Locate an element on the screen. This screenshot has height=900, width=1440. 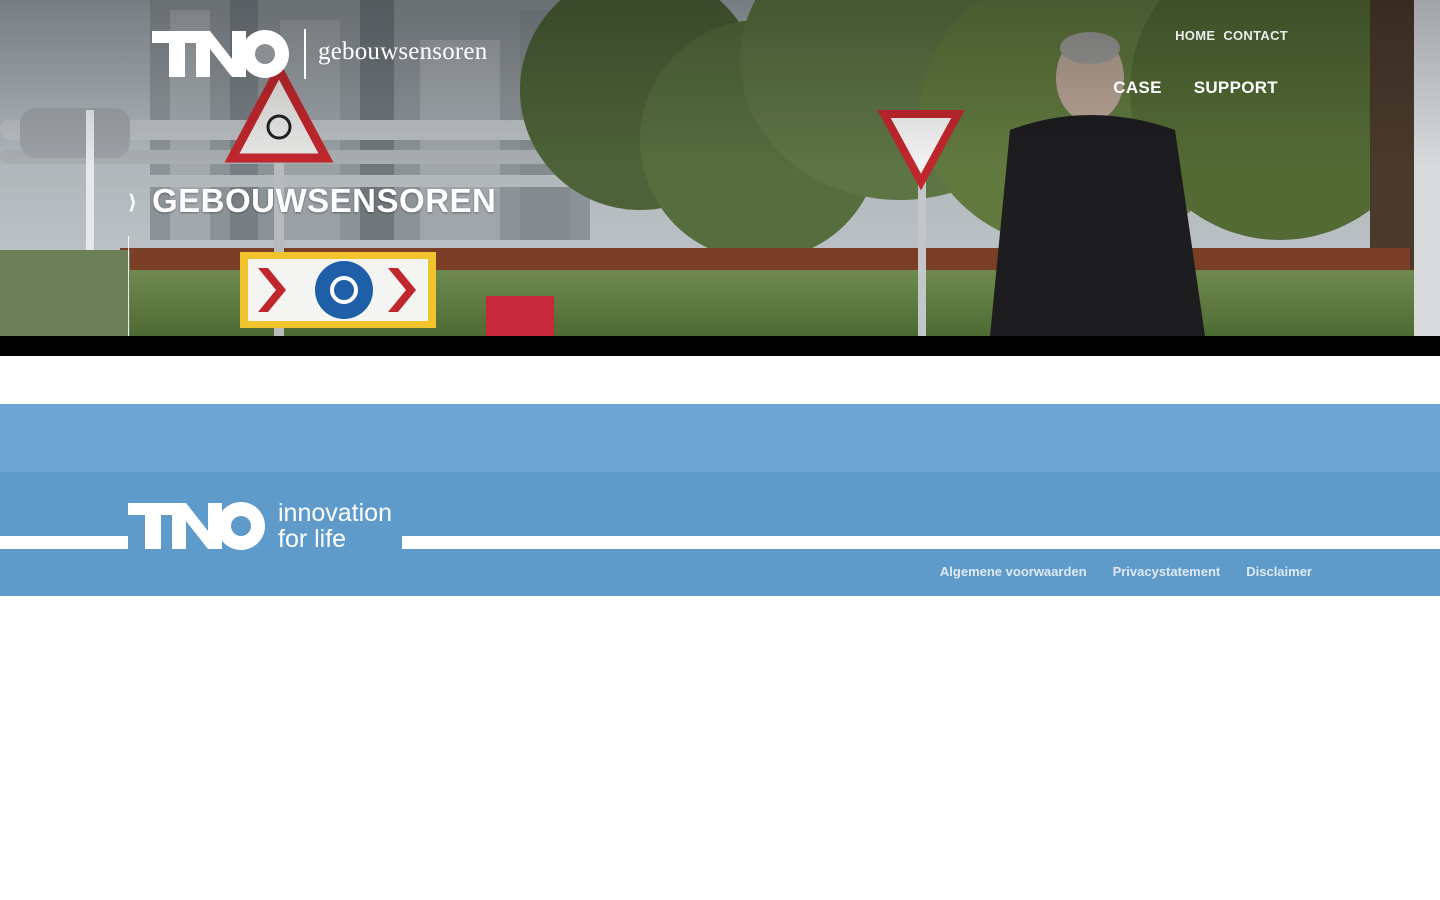
page-title-block: ⟩ GEBOUWSENSOREN is located at coordinates (312, 201).